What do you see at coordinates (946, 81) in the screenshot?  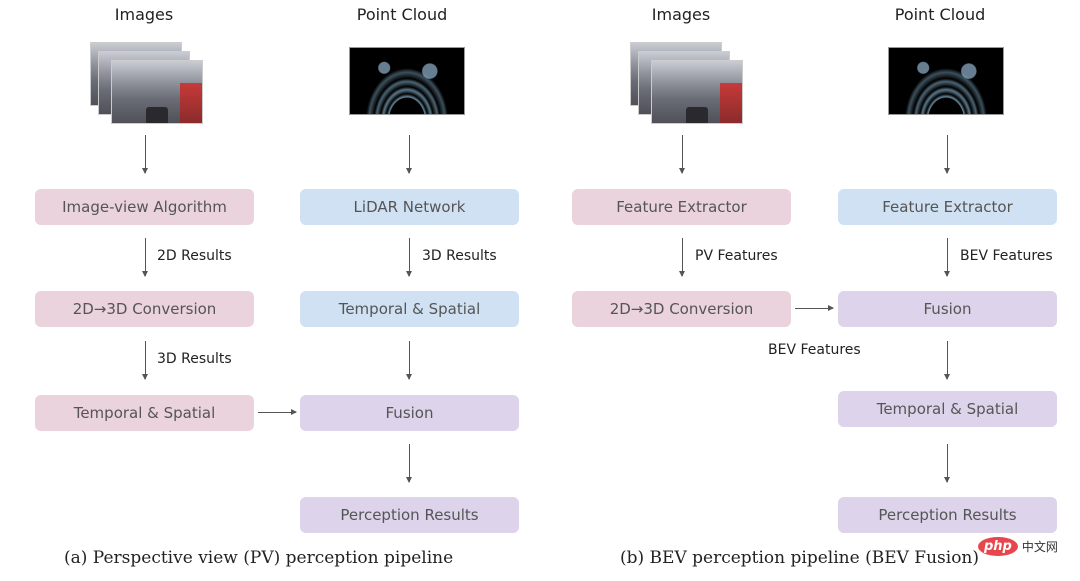 I see `point-cloud-image-b` at bounding box center [946, 81].